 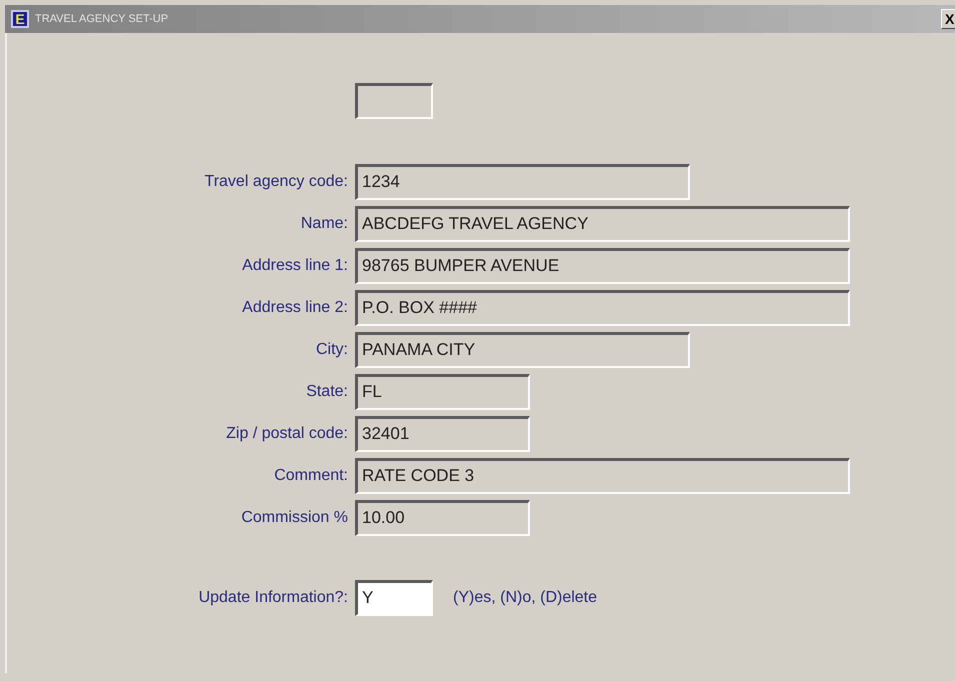 I want to click on app-icon: E, so click(x=20, y=19).